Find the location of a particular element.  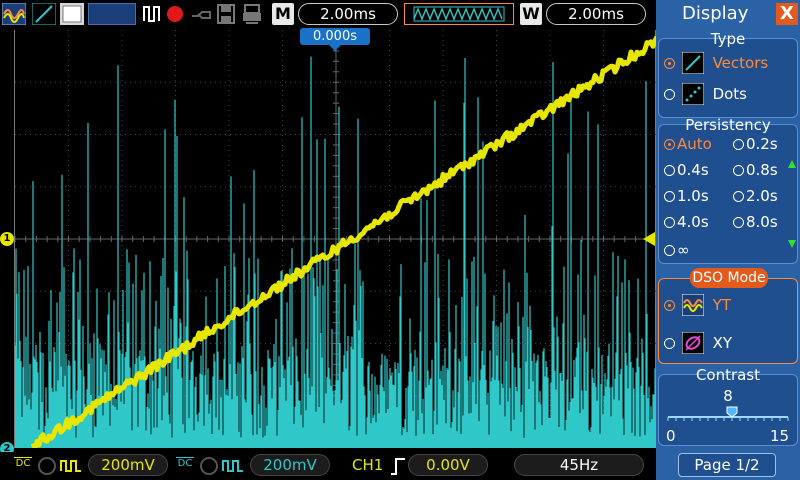

frequency-readout: 45Hz is located at coordinates (579, 465).